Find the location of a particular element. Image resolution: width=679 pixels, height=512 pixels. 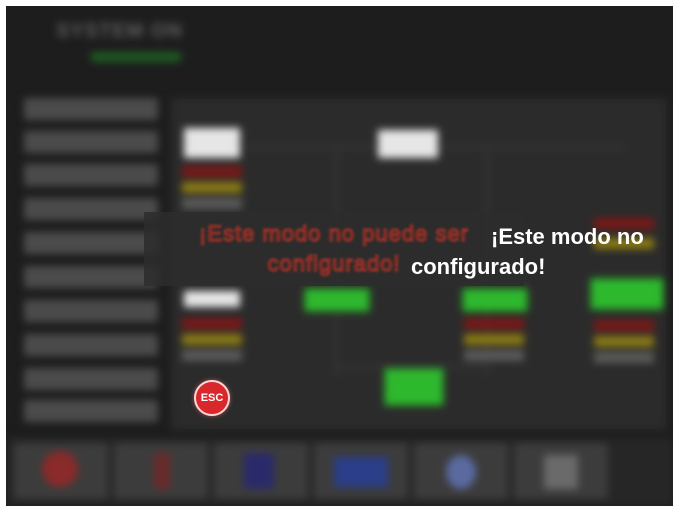

esc-button: ESC is located at coordinates (212, 398).